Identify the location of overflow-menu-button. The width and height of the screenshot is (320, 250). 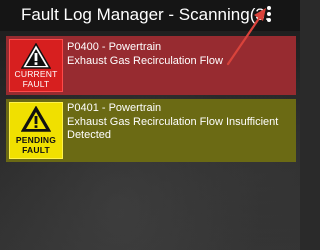
(269, 14).